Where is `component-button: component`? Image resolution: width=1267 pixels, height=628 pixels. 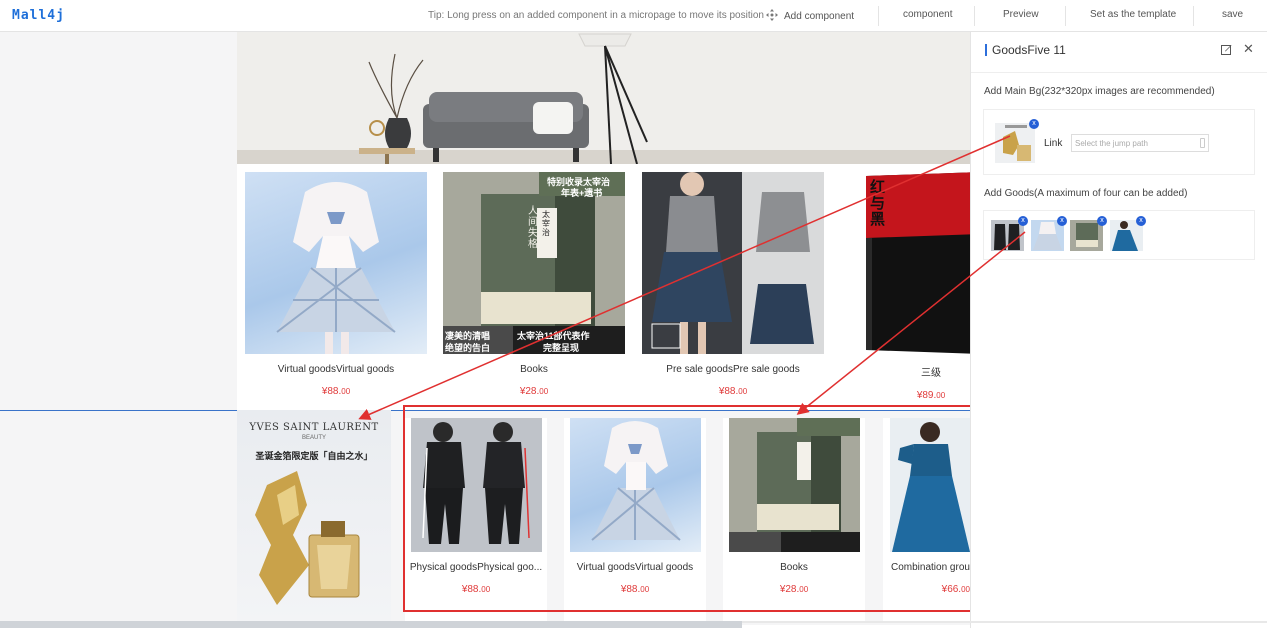 component-button: component is located at coordinates (927, 14).